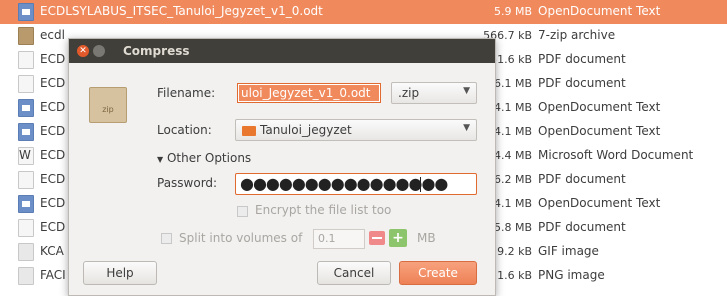 This screenshot has height=296, width=727. Describe the element at coordinates (512, 179) in the screenshot. I see `file-size: 6.2 MB` at that location.